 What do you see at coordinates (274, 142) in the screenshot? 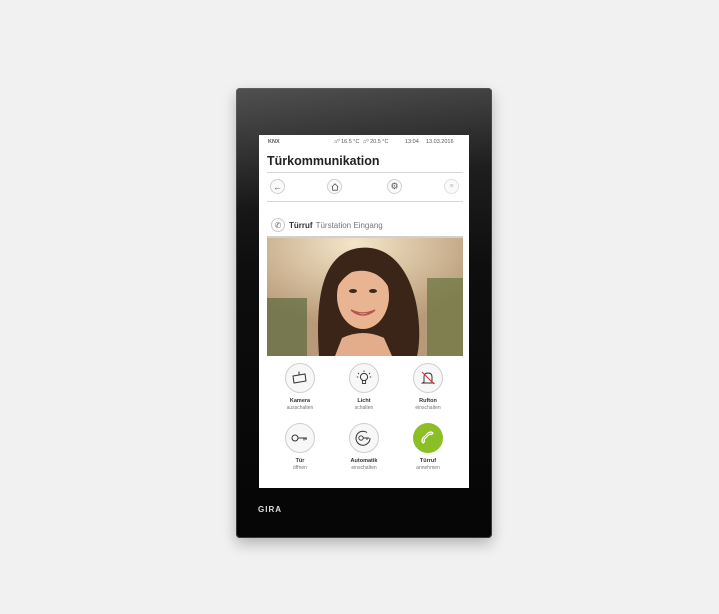
I see `knx-label: KNX` at bounding box center [274, 142].